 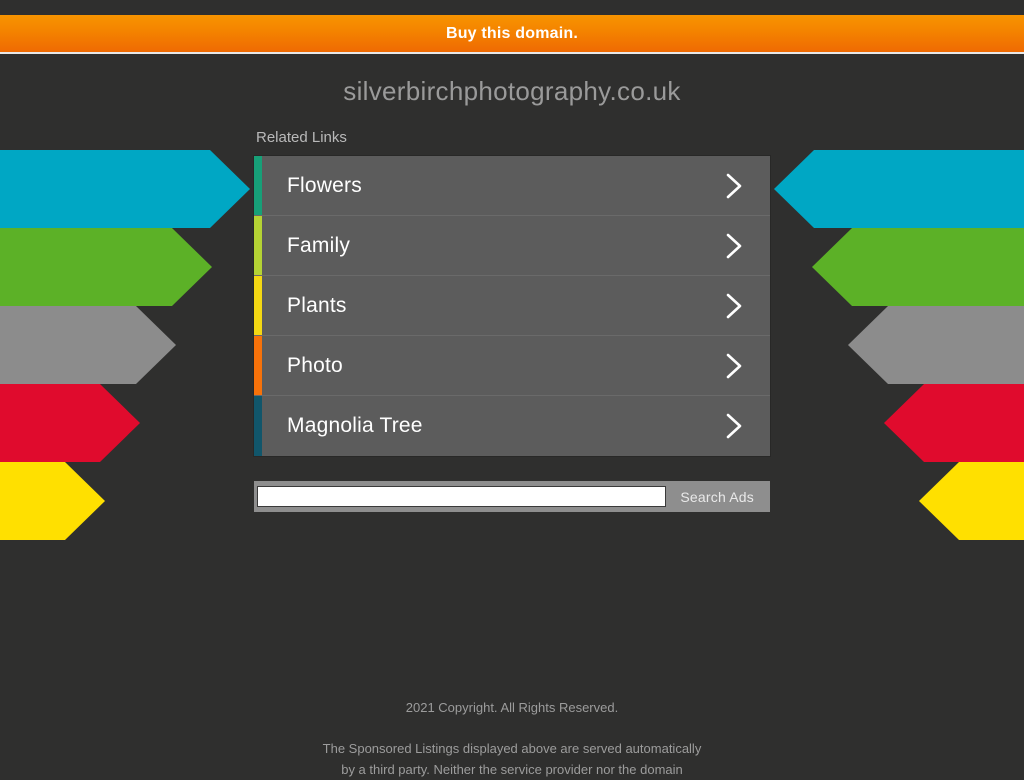 I want to click on decor-arrows-right-svg, so click(x=899, y=345).